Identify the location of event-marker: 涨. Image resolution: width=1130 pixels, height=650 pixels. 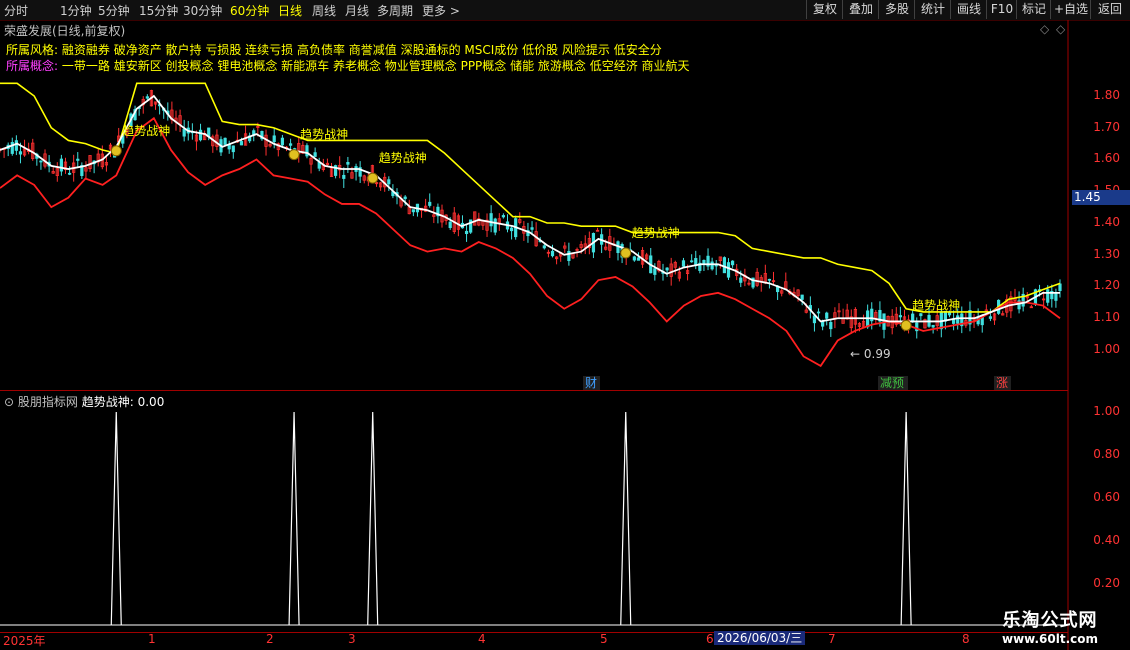
(1002, 382).